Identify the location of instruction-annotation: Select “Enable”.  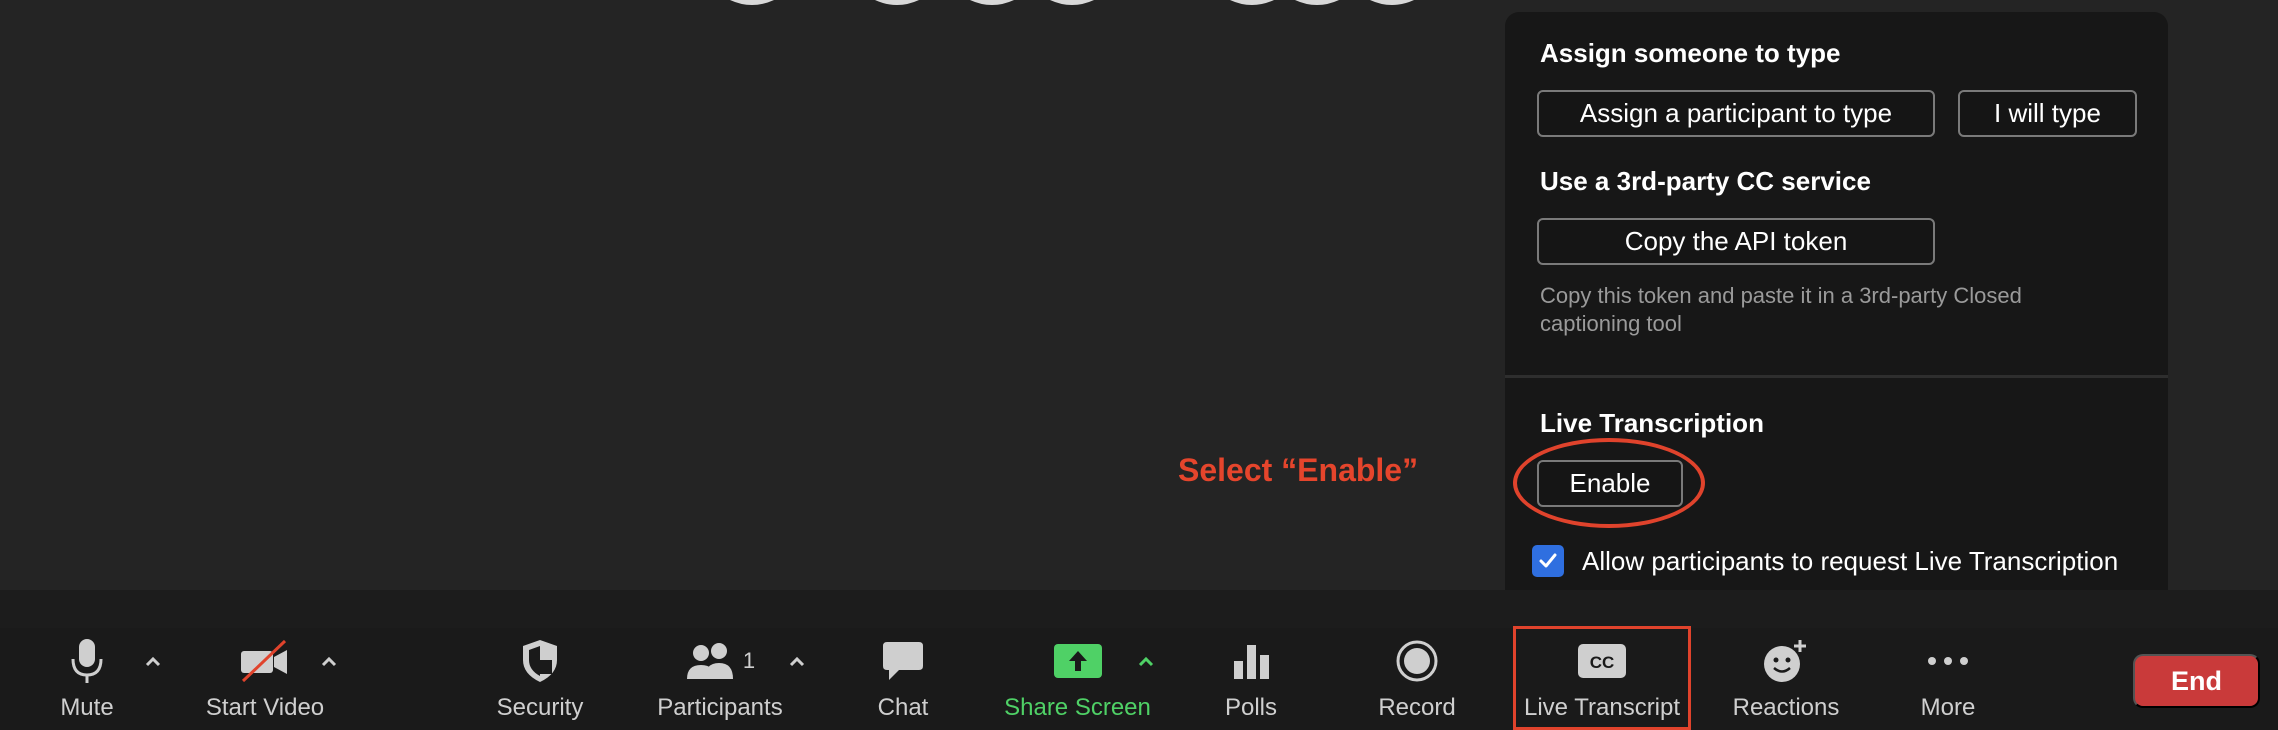
(1298, 470).